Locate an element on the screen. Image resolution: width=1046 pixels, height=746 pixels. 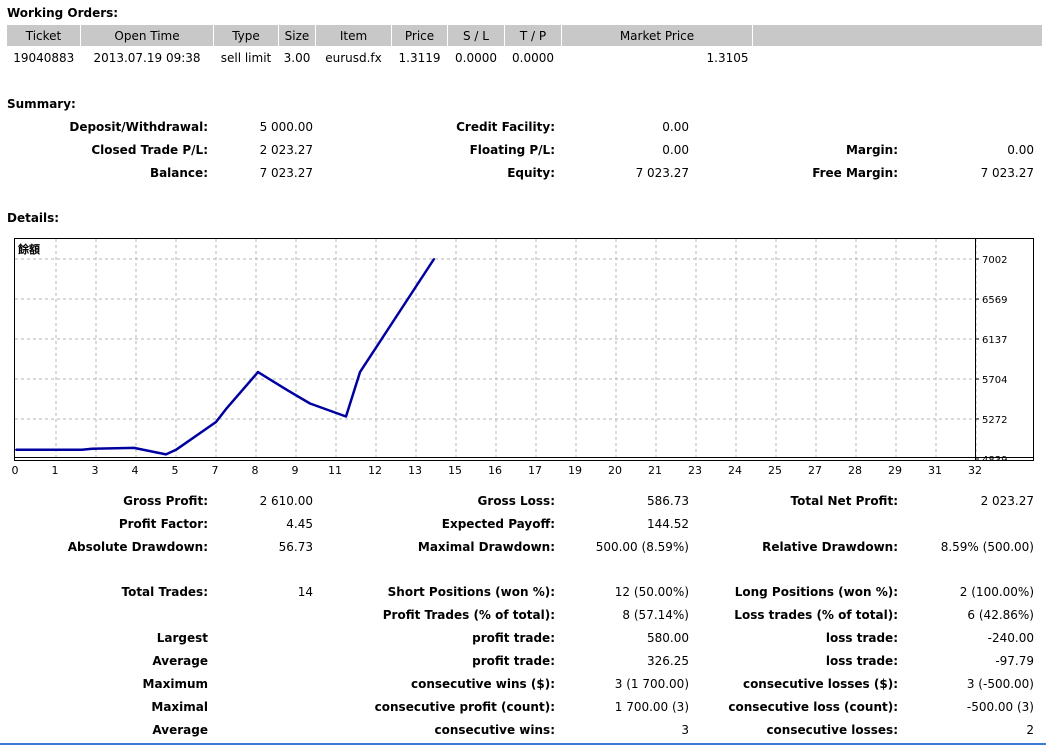
col-item: Item is located at coordinates (353, 35).